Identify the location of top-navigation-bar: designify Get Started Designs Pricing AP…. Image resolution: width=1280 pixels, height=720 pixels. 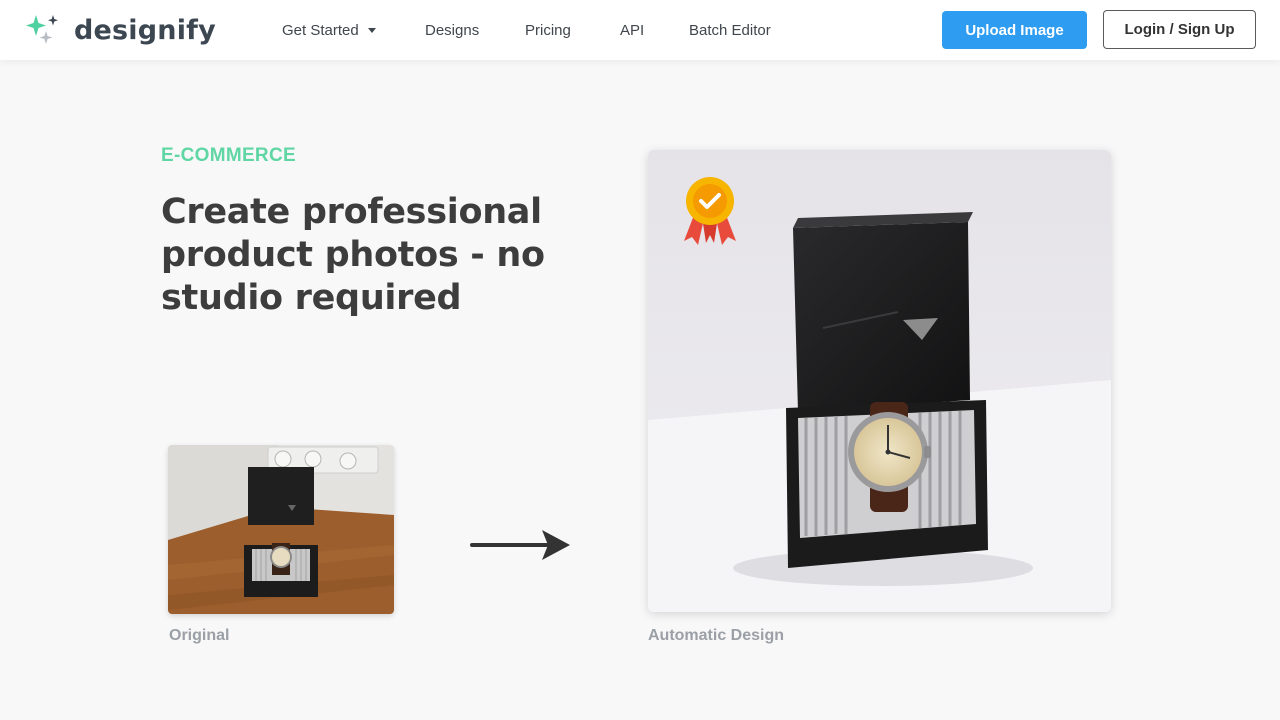
(640, 30).